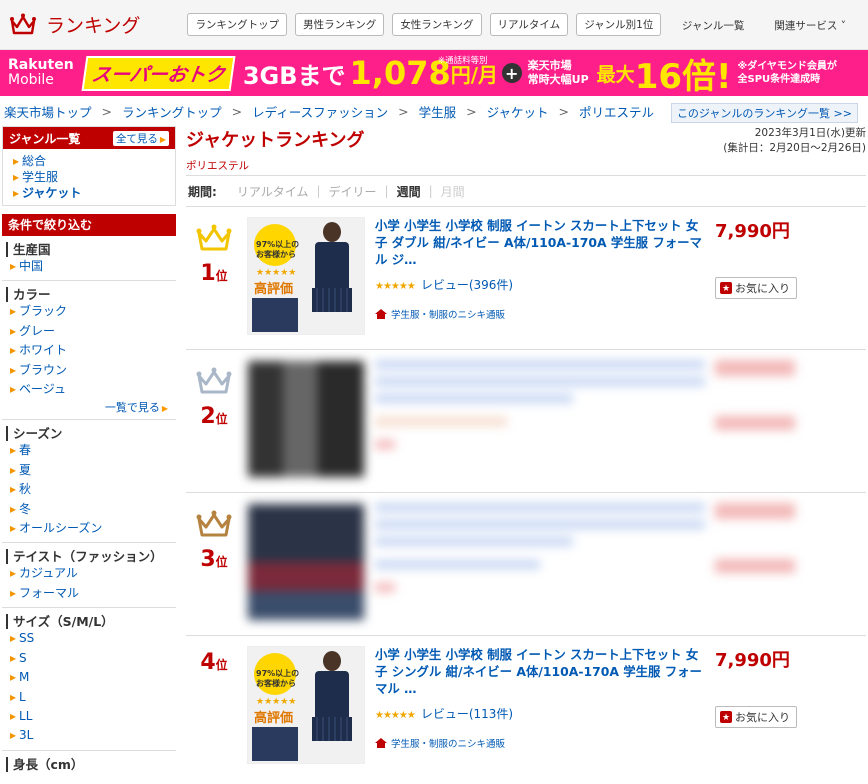  I want to click on rakuten-mobile-logo: Rakuten Mobile, so click(41, 72).